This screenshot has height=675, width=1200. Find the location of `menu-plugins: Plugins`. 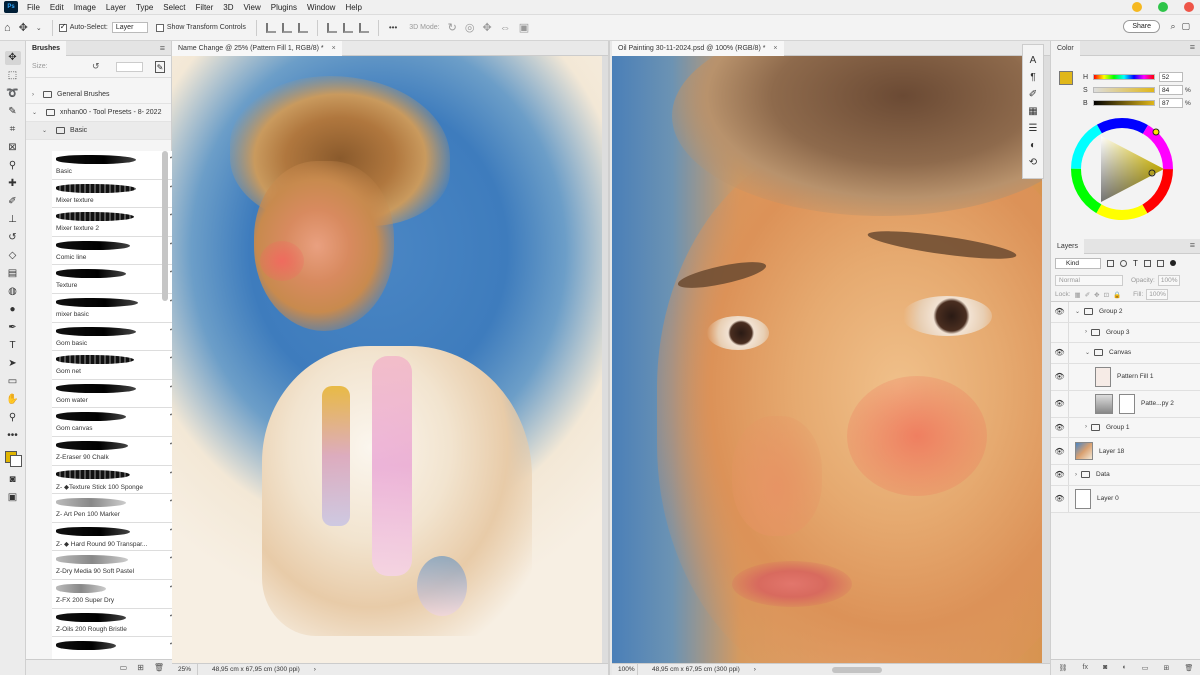

menu-plugins: Plugins is located at coordinates (284, 7).